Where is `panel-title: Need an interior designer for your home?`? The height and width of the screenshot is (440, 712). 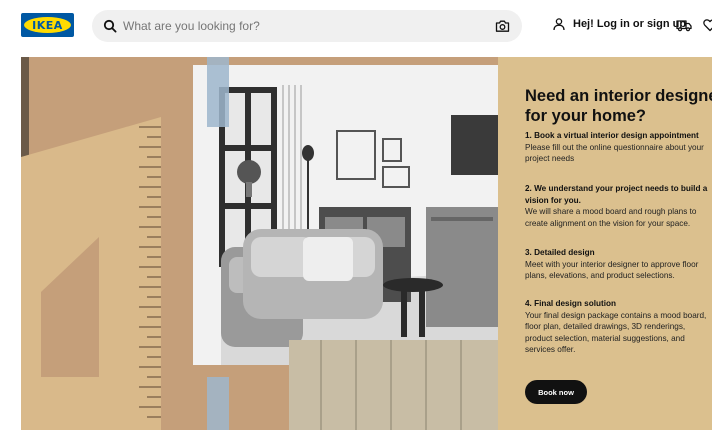
panel-title: Need an interior designer for your home? is located at coordinates (618, 106).